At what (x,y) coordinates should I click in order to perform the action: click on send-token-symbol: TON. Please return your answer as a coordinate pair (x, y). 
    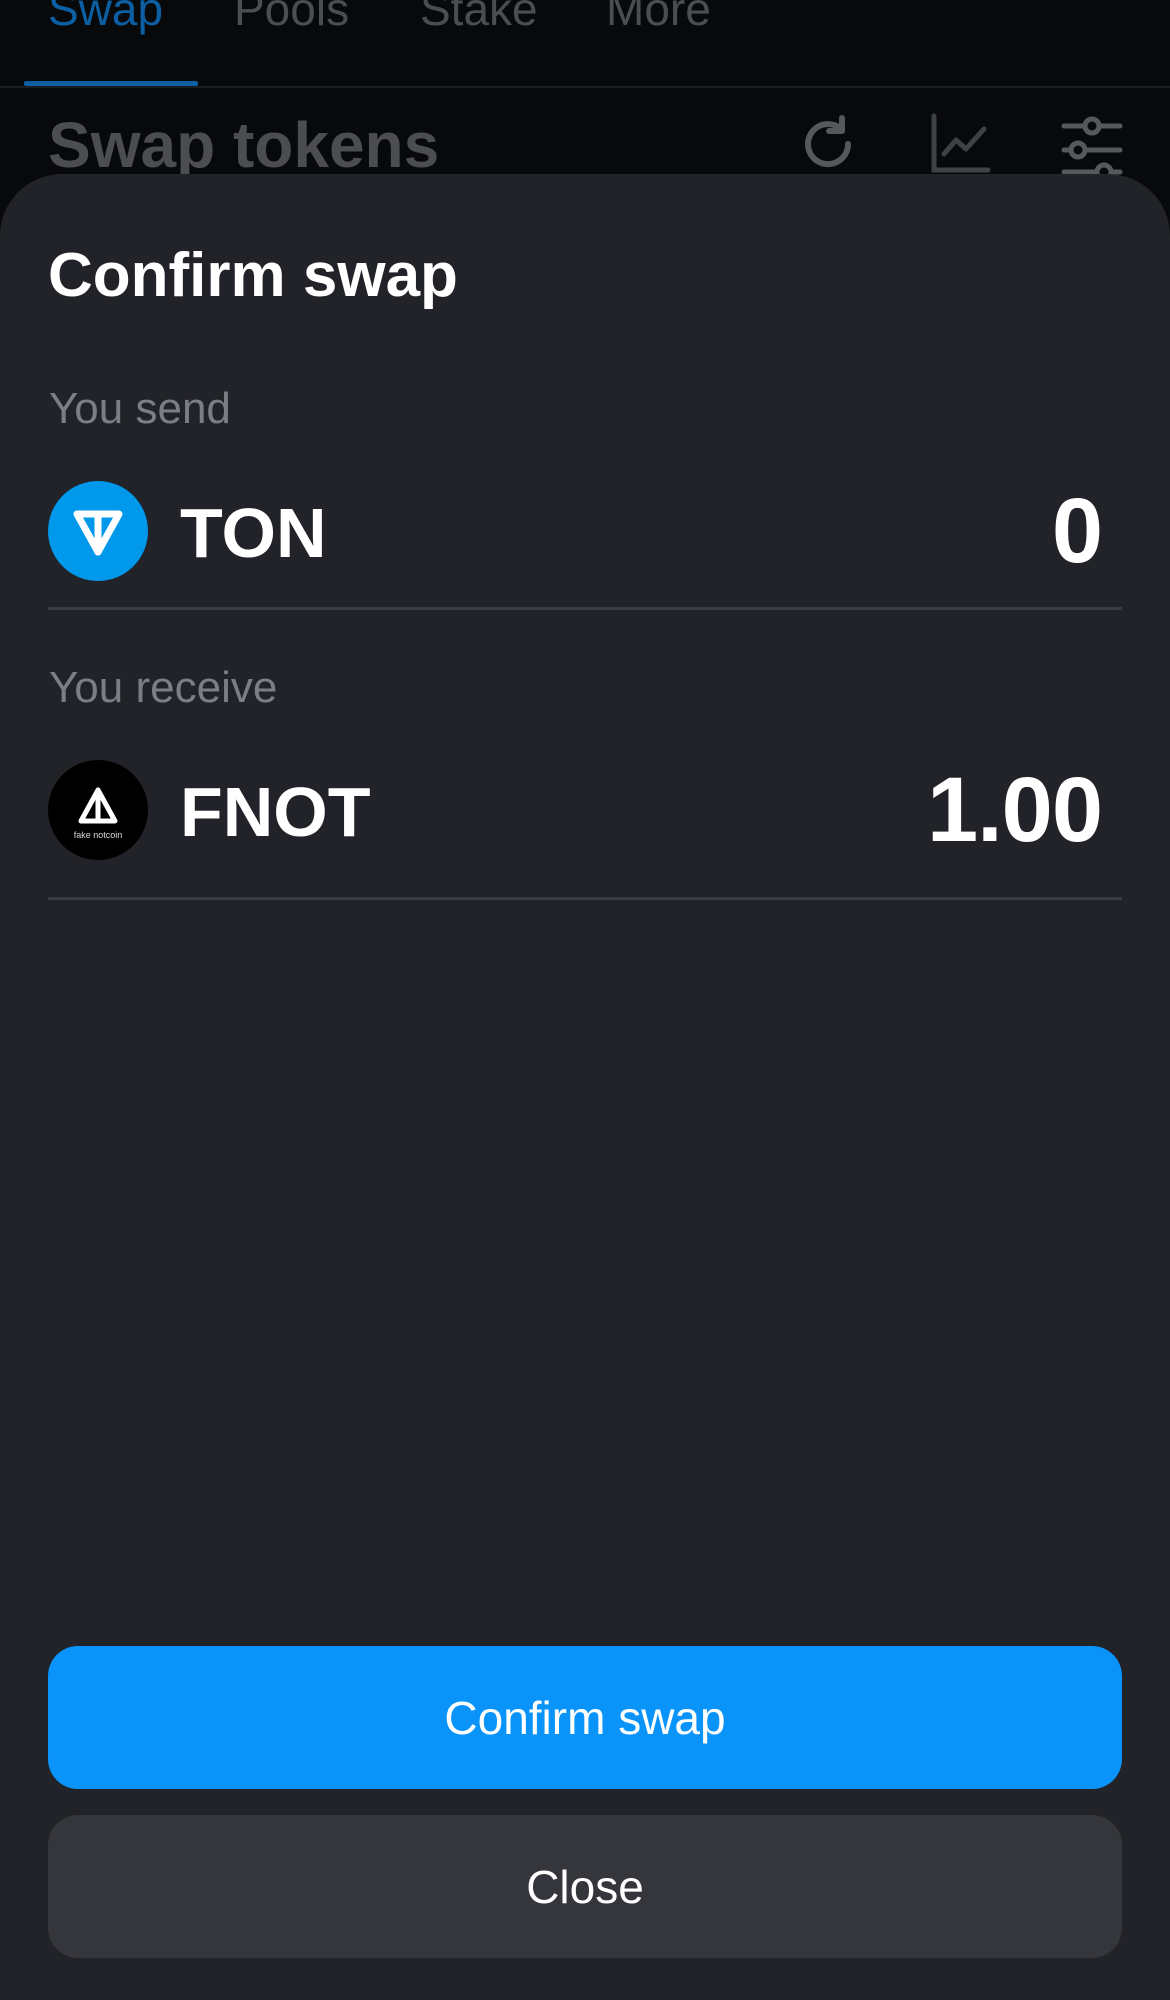
    Looking at the image, I should click on (253, 533).